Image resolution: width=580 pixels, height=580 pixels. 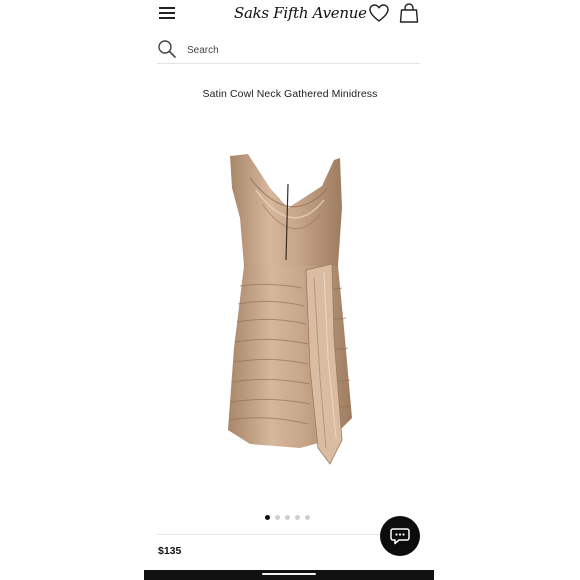 I want to click on chat-button, so click(x=400, y=536).